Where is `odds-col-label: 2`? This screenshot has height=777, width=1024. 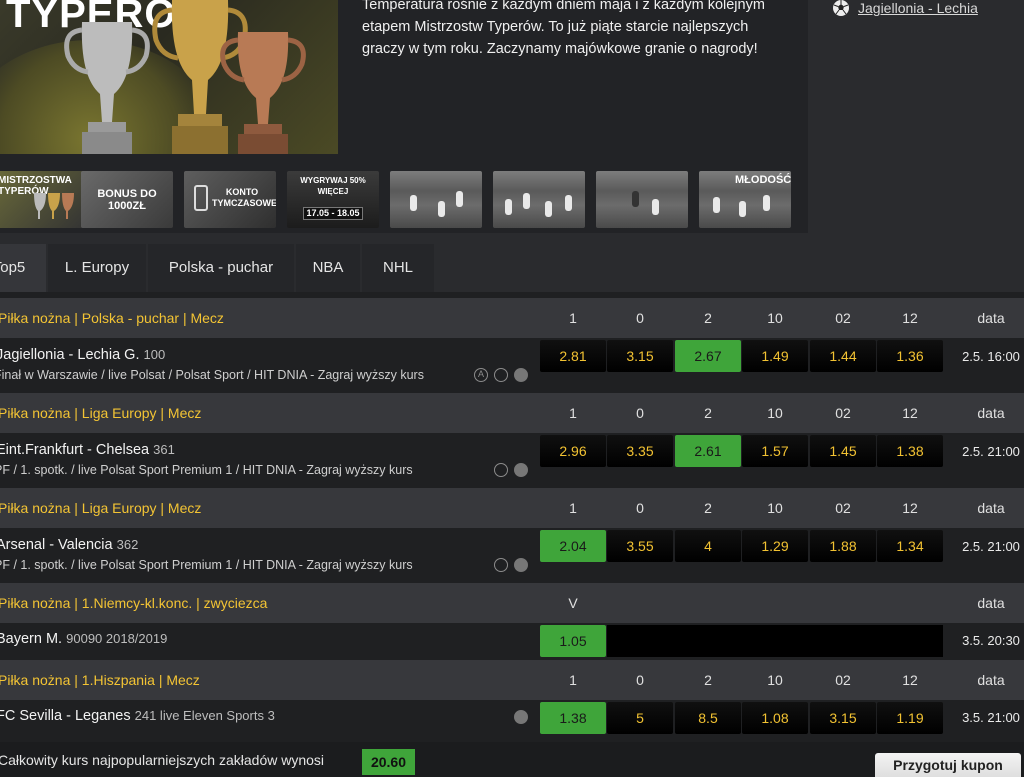 odds-col-label: 2 is located at coordinates (708, 413).